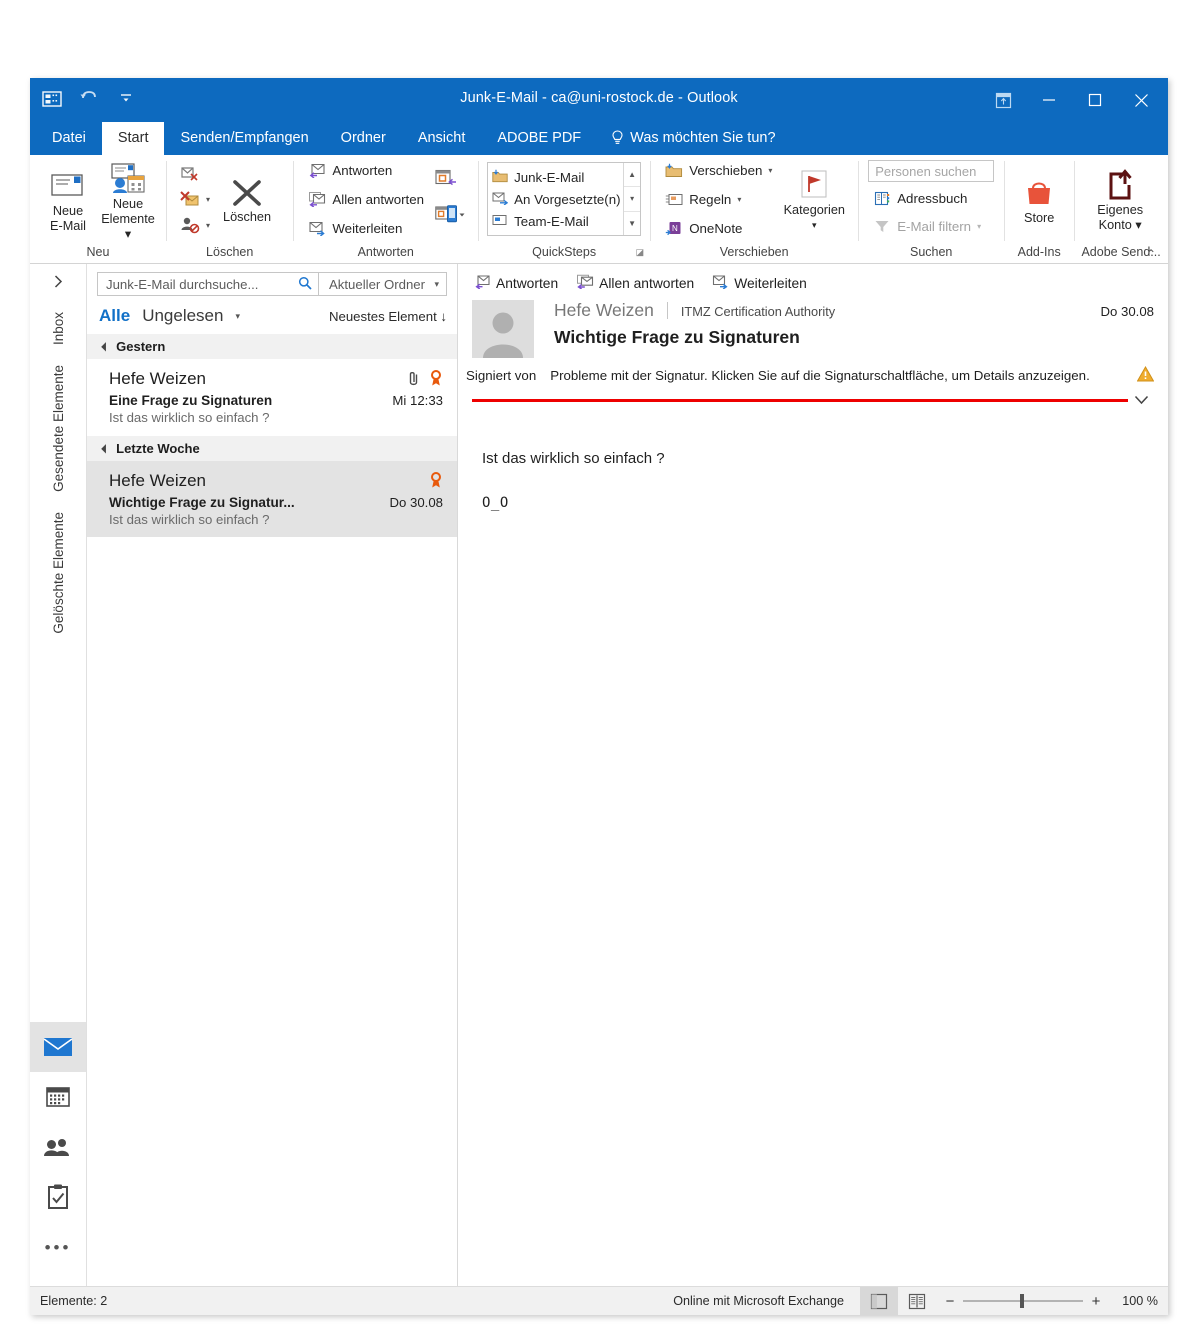 The image size is (1200, 1335). Describe the element at coordinates (917, 1301) in the screenshot. I see `reading-view-icon` at that location.